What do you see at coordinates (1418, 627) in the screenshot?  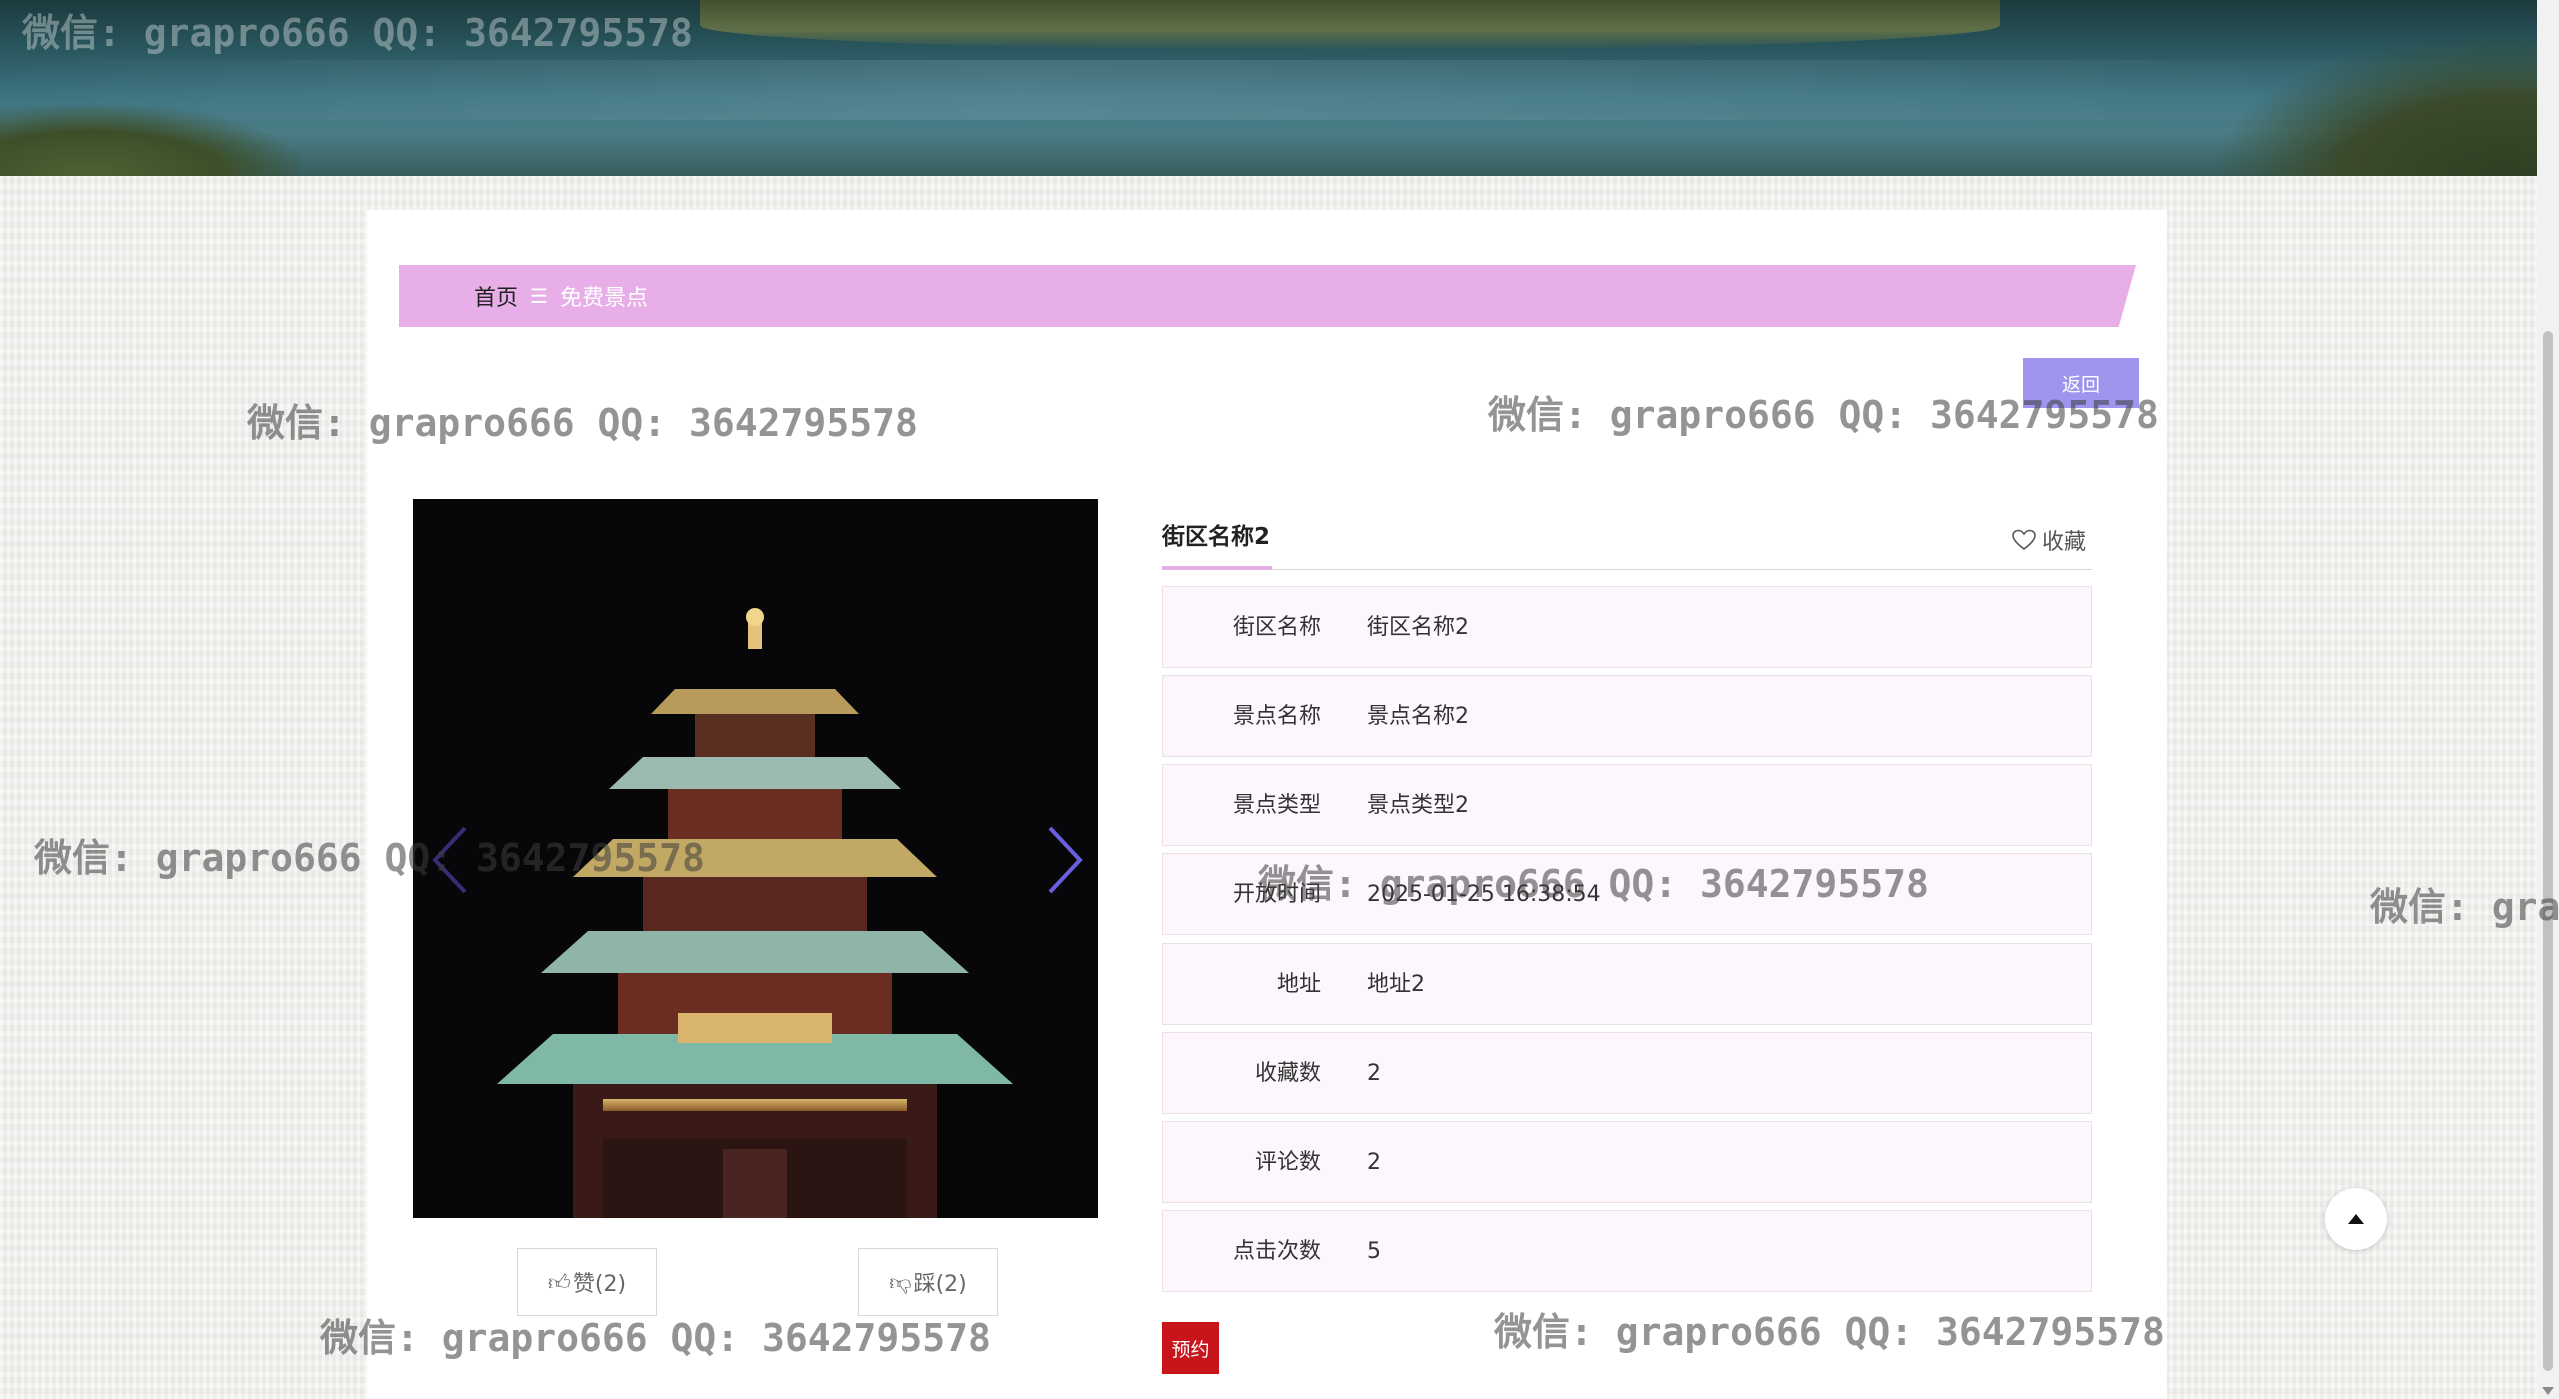 I see `detail-value: 街区名称2` at bounding box center [1418, 627].